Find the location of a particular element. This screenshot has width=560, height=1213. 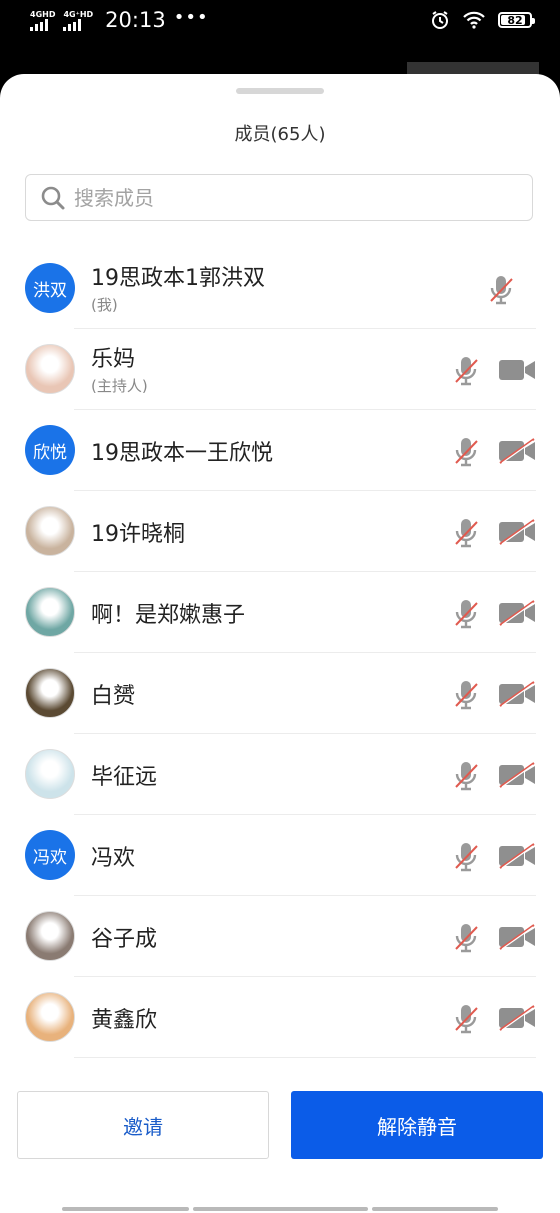

member-name: 冯欢 is located at coordinates (113, 858).